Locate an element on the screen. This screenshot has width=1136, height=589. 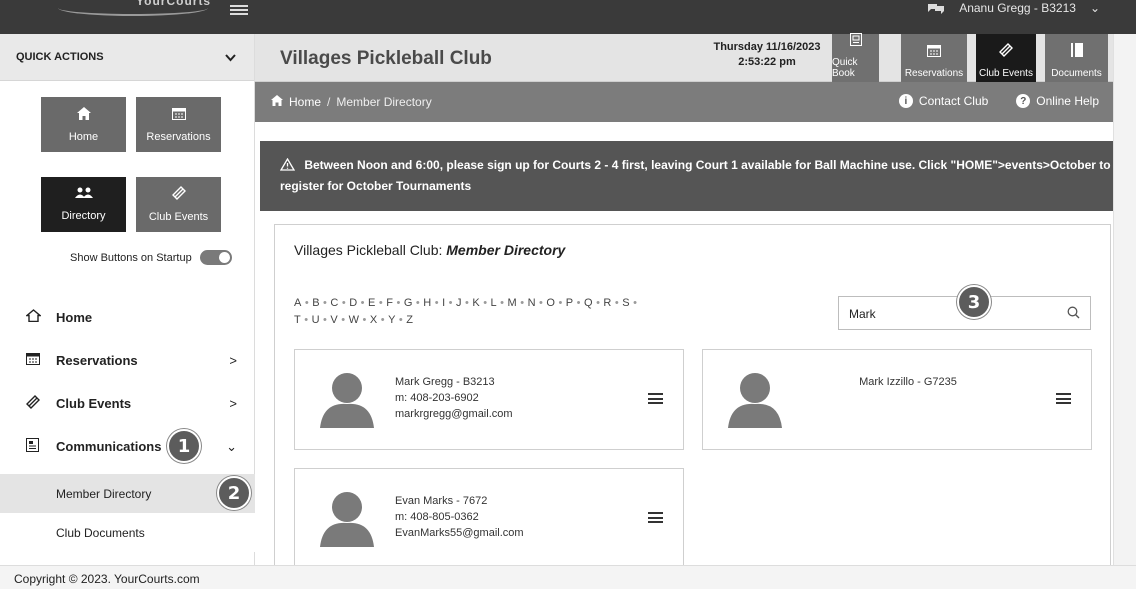
quick-book-button: Quick Book is located at coordinates (855, 57).